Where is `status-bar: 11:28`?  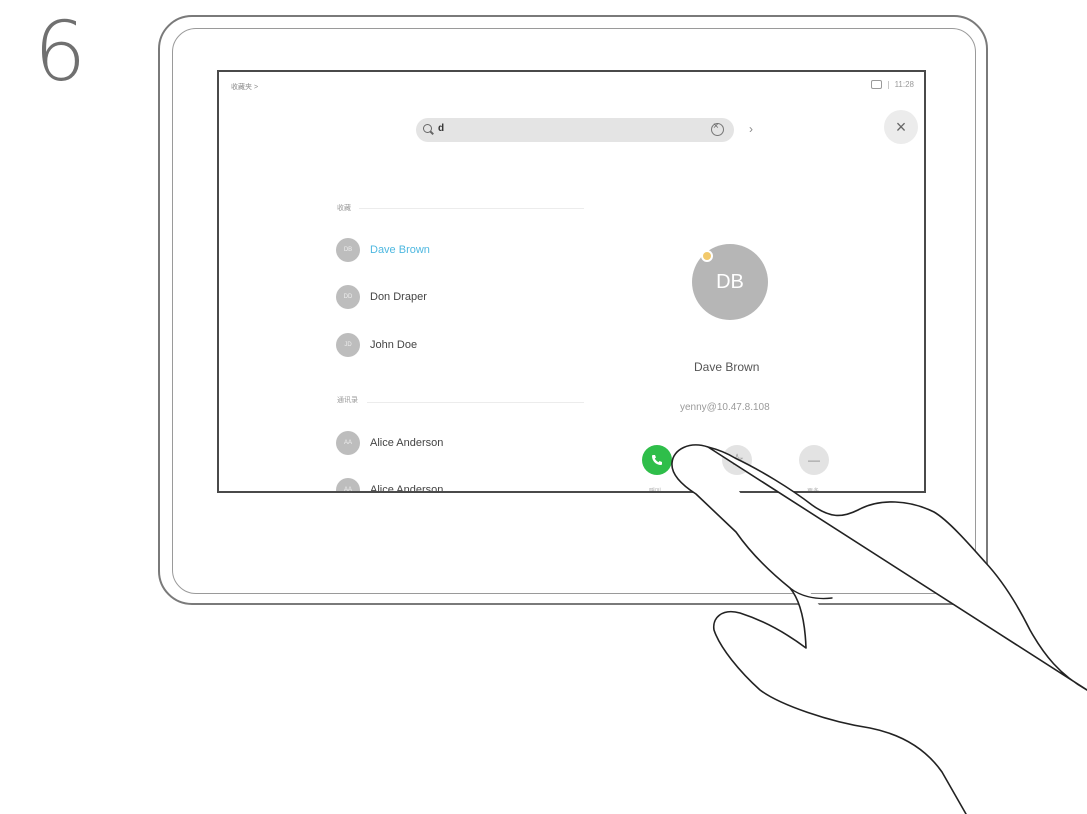 status-bar: 11:28 is located at coordinates (892, 84).